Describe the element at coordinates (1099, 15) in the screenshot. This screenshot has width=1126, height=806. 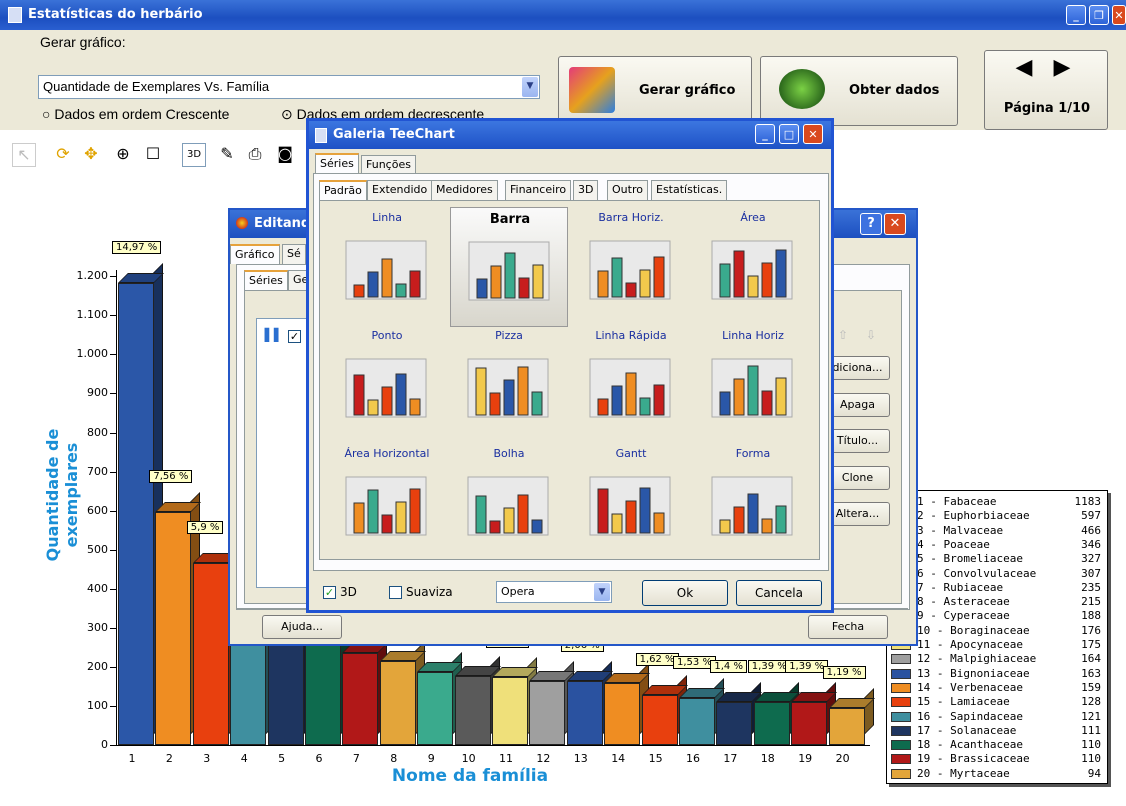
I see `restore-button: ❐` at that location.